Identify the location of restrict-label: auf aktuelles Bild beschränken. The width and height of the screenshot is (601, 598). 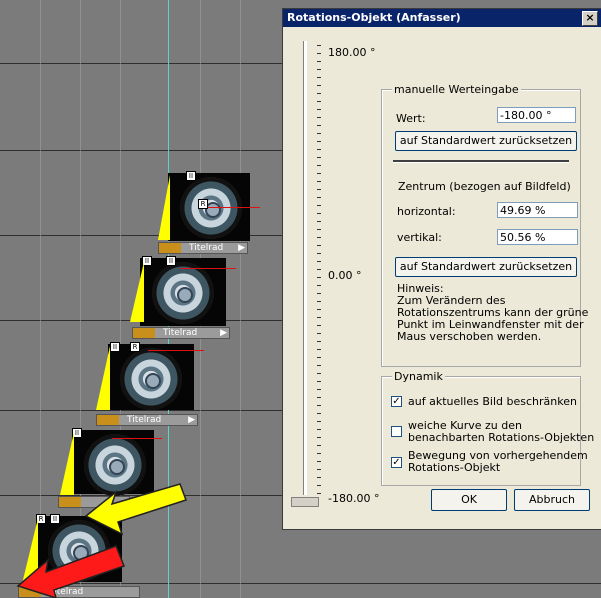
(492, 401).